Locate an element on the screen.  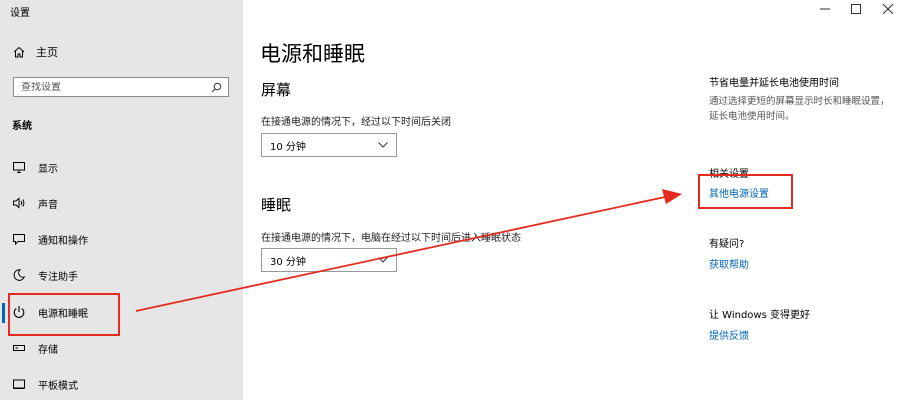
nav-home-label: 主页 is located at coordinates (47, 52).